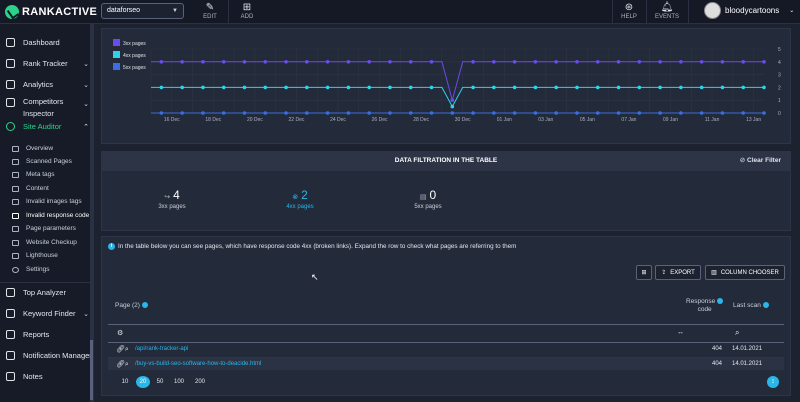 Image resolution: width=800 pixels, height=402 pixels. What do you see at coordinates (36, 334) in the screenshot?
I see `sidebar-label: Reports` at bounding box center [36, 334].